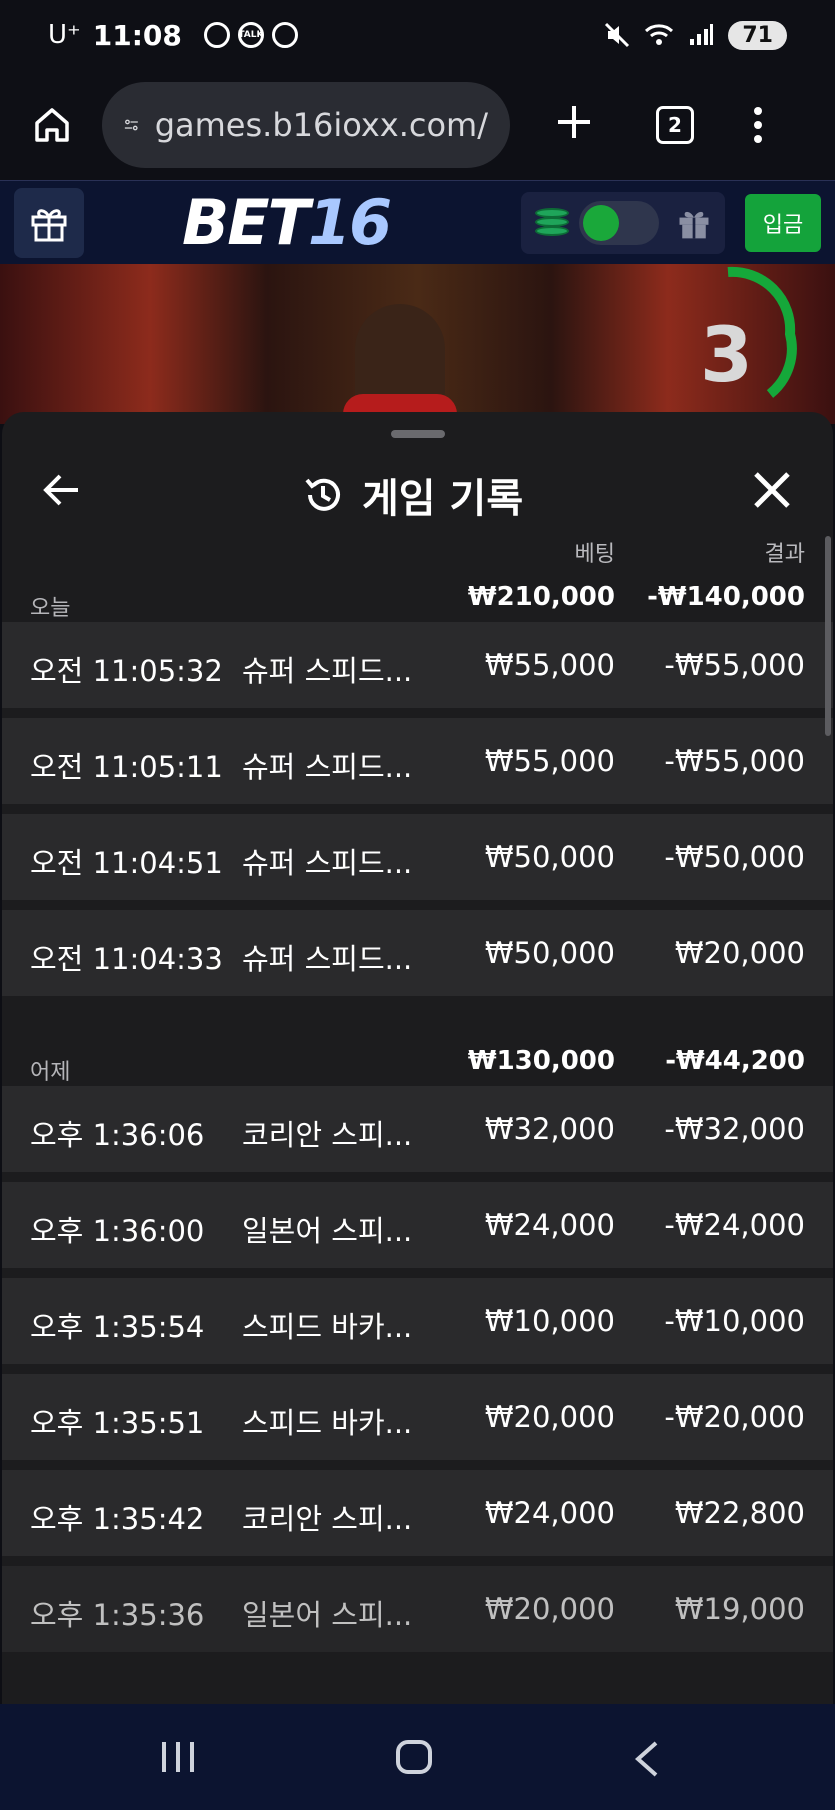  I want to click on row-result: -₩55,000, so click(734, 665).